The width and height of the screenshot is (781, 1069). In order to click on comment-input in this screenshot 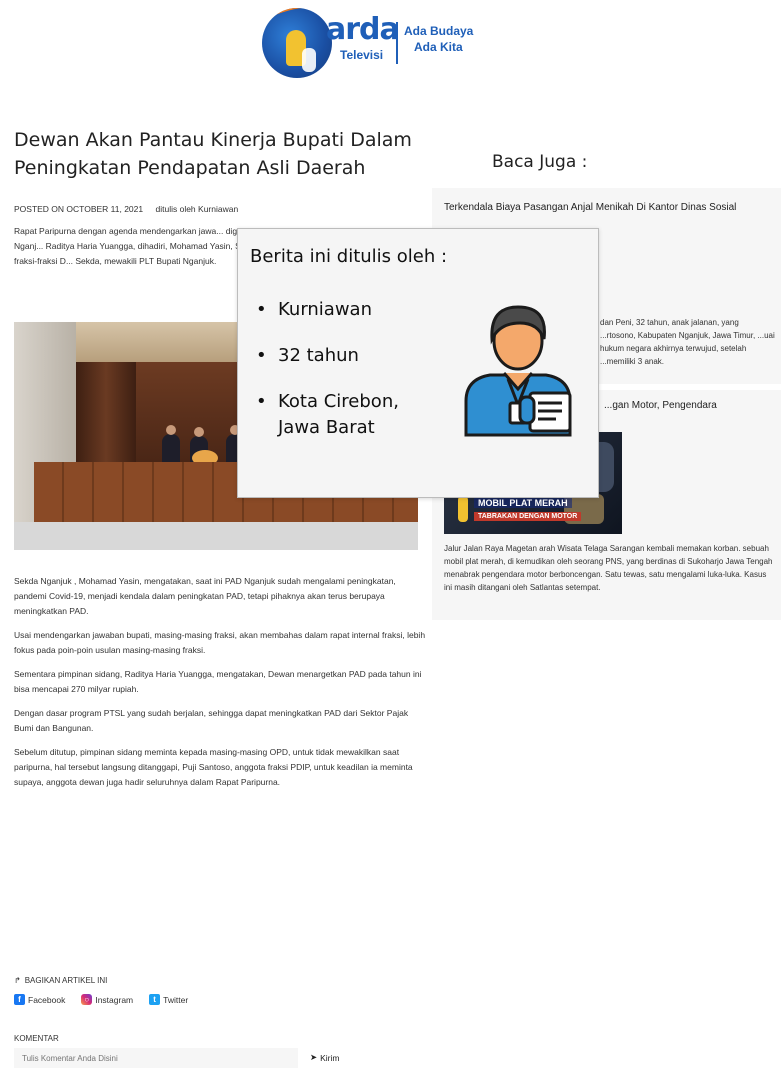, I will do `click(156, 1058)`.